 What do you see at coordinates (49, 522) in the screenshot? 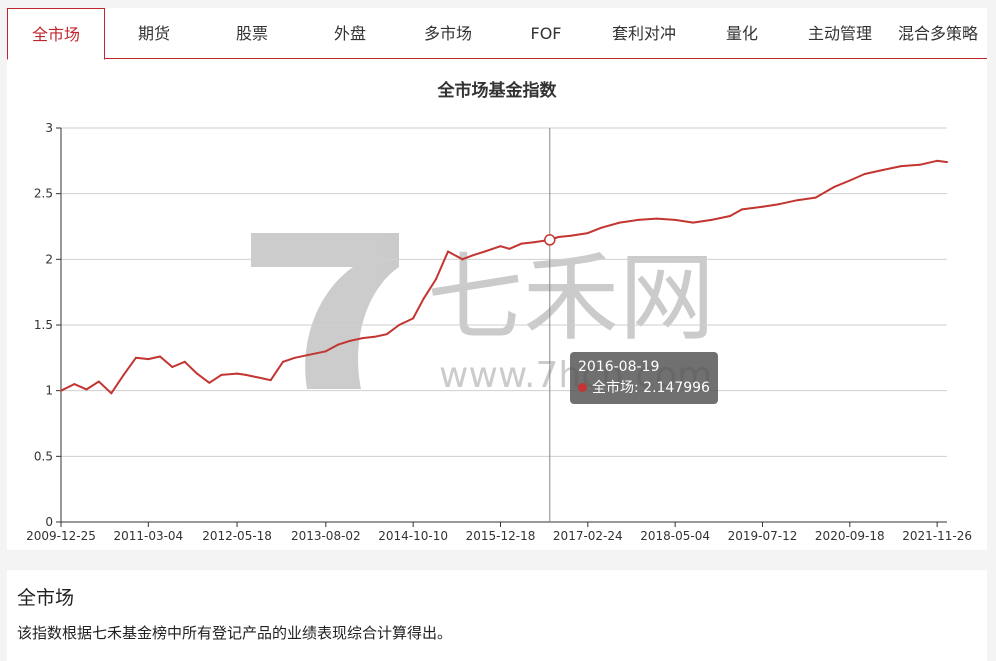
I see `y-tick-label: 0` at bounding box center [49, 522].